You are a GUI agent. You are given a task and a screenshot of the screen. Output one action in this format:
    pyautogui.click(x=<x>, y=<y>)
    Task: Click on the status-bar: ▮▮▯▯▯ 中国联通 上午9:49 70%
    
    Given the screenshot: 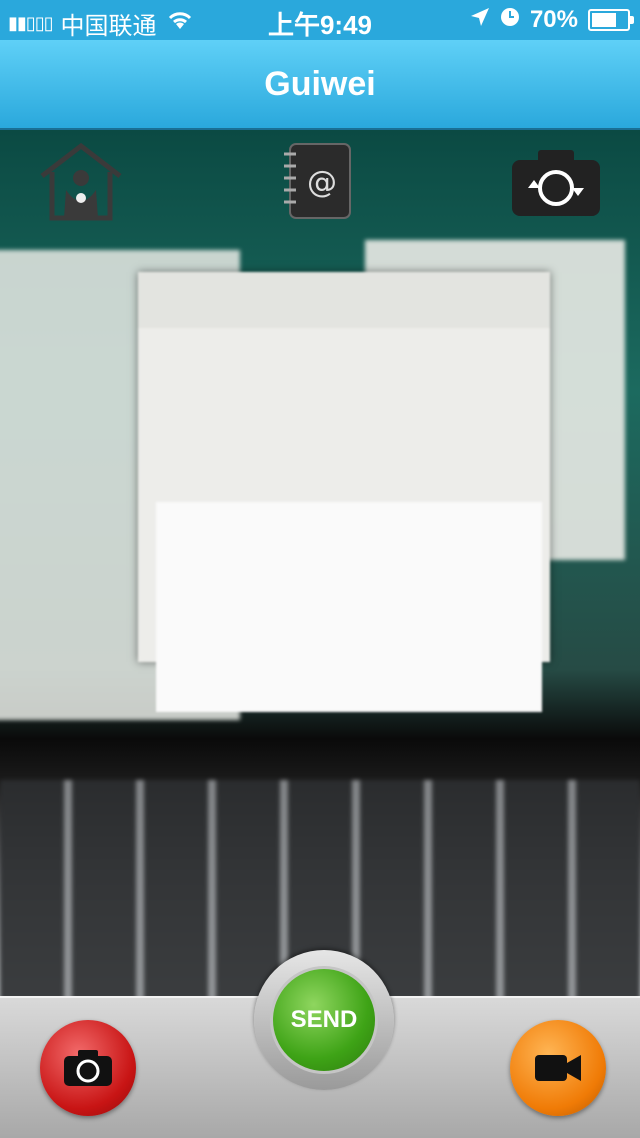 What is the action you would take?
    pyautogui.click(x=320, y=20)
    